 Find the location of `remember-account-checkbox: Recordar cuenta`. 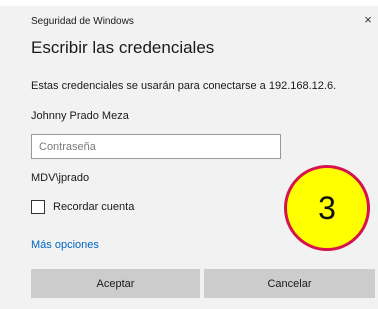

remember-account-checkbox: Recordar cuenta is located at coordinates (82, 207).